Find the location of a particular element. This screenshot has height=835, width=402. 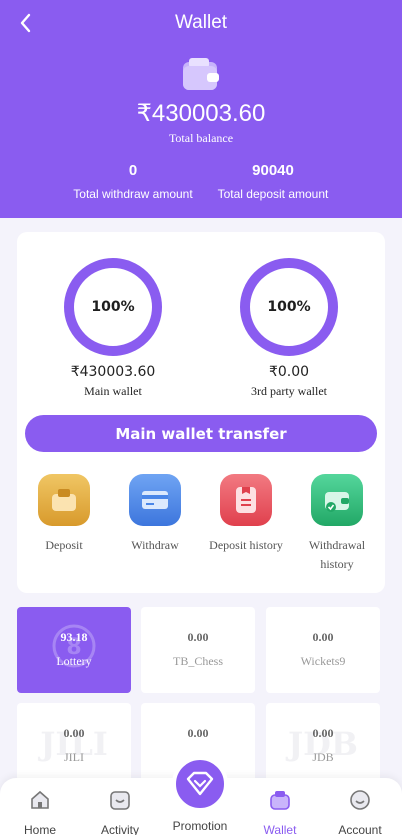

deposit-button: Deposit is located at coordinates (64, 514).